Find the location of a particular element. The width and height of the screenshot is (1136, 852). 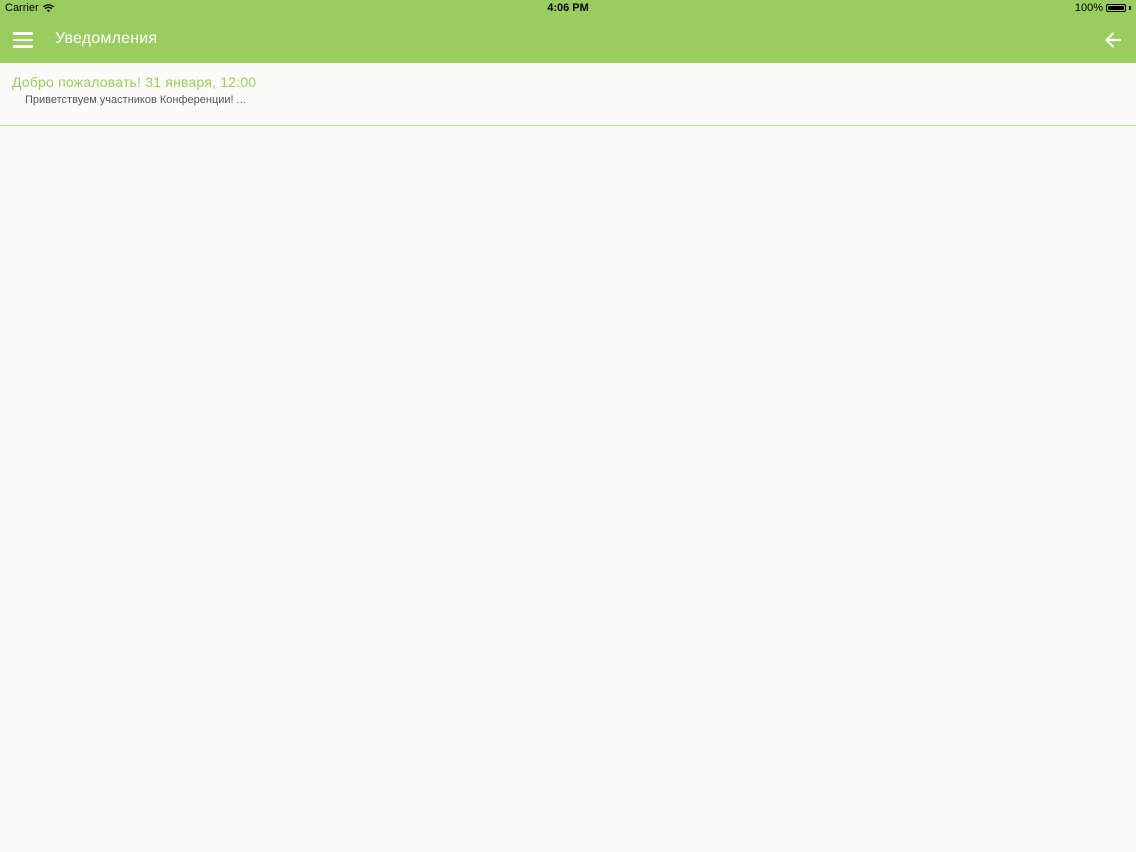

hamburger-menu-icon is located at coordinates (23, 40).